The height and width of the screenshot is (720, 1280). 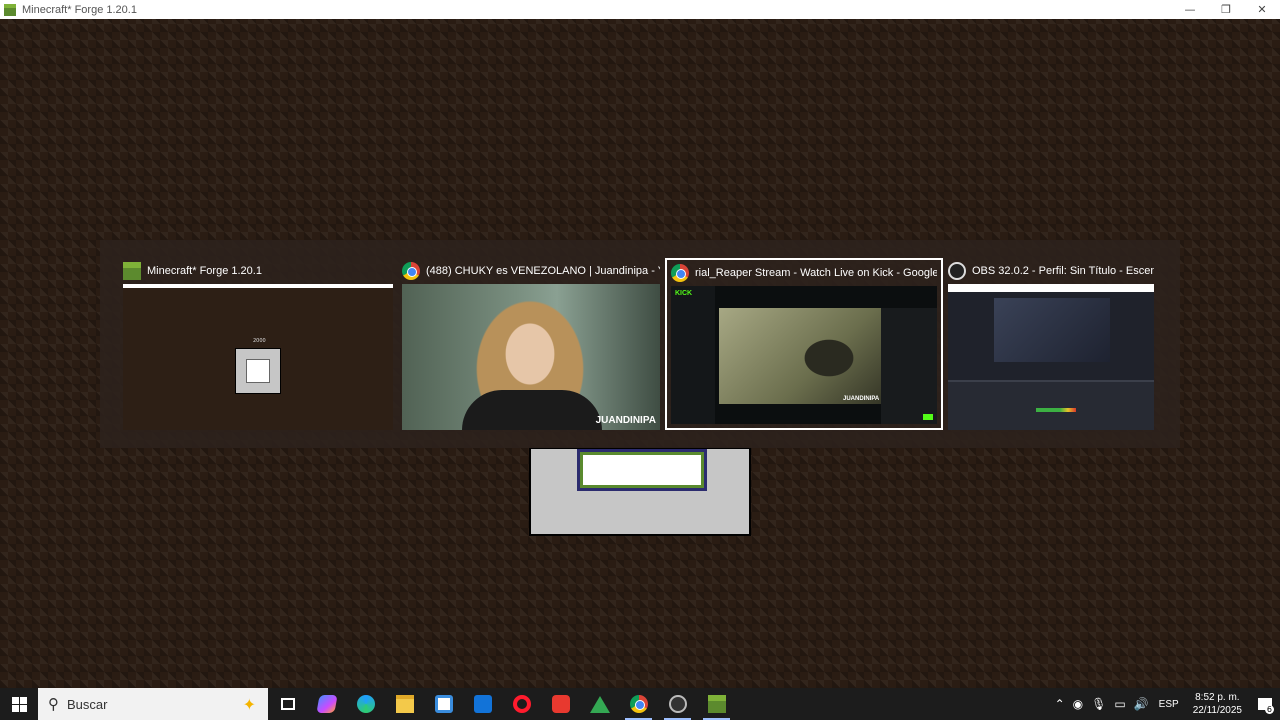 I want to click on window-preview: KICK JUANDINIPA, so click(x=804, y=355).